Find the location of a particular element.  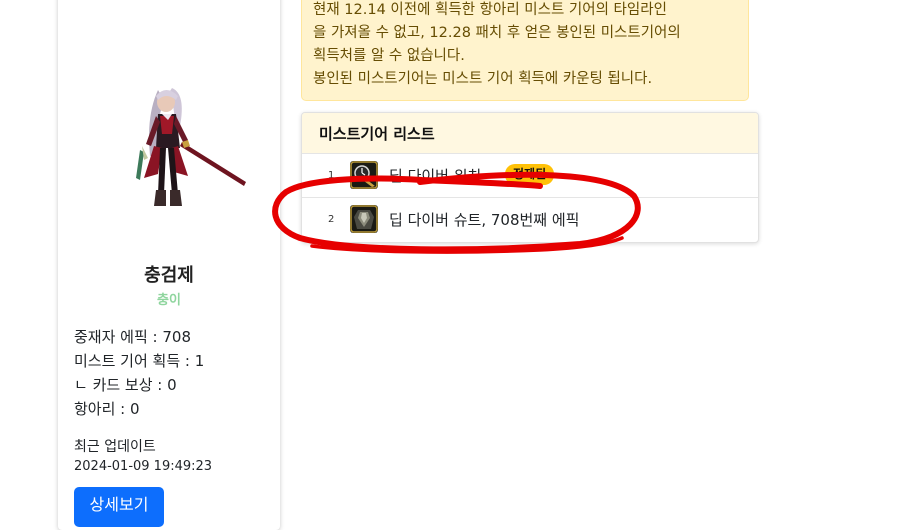

list-item: 1 딥 다이버 워치 정제된 is located at coordinates (530, 176).